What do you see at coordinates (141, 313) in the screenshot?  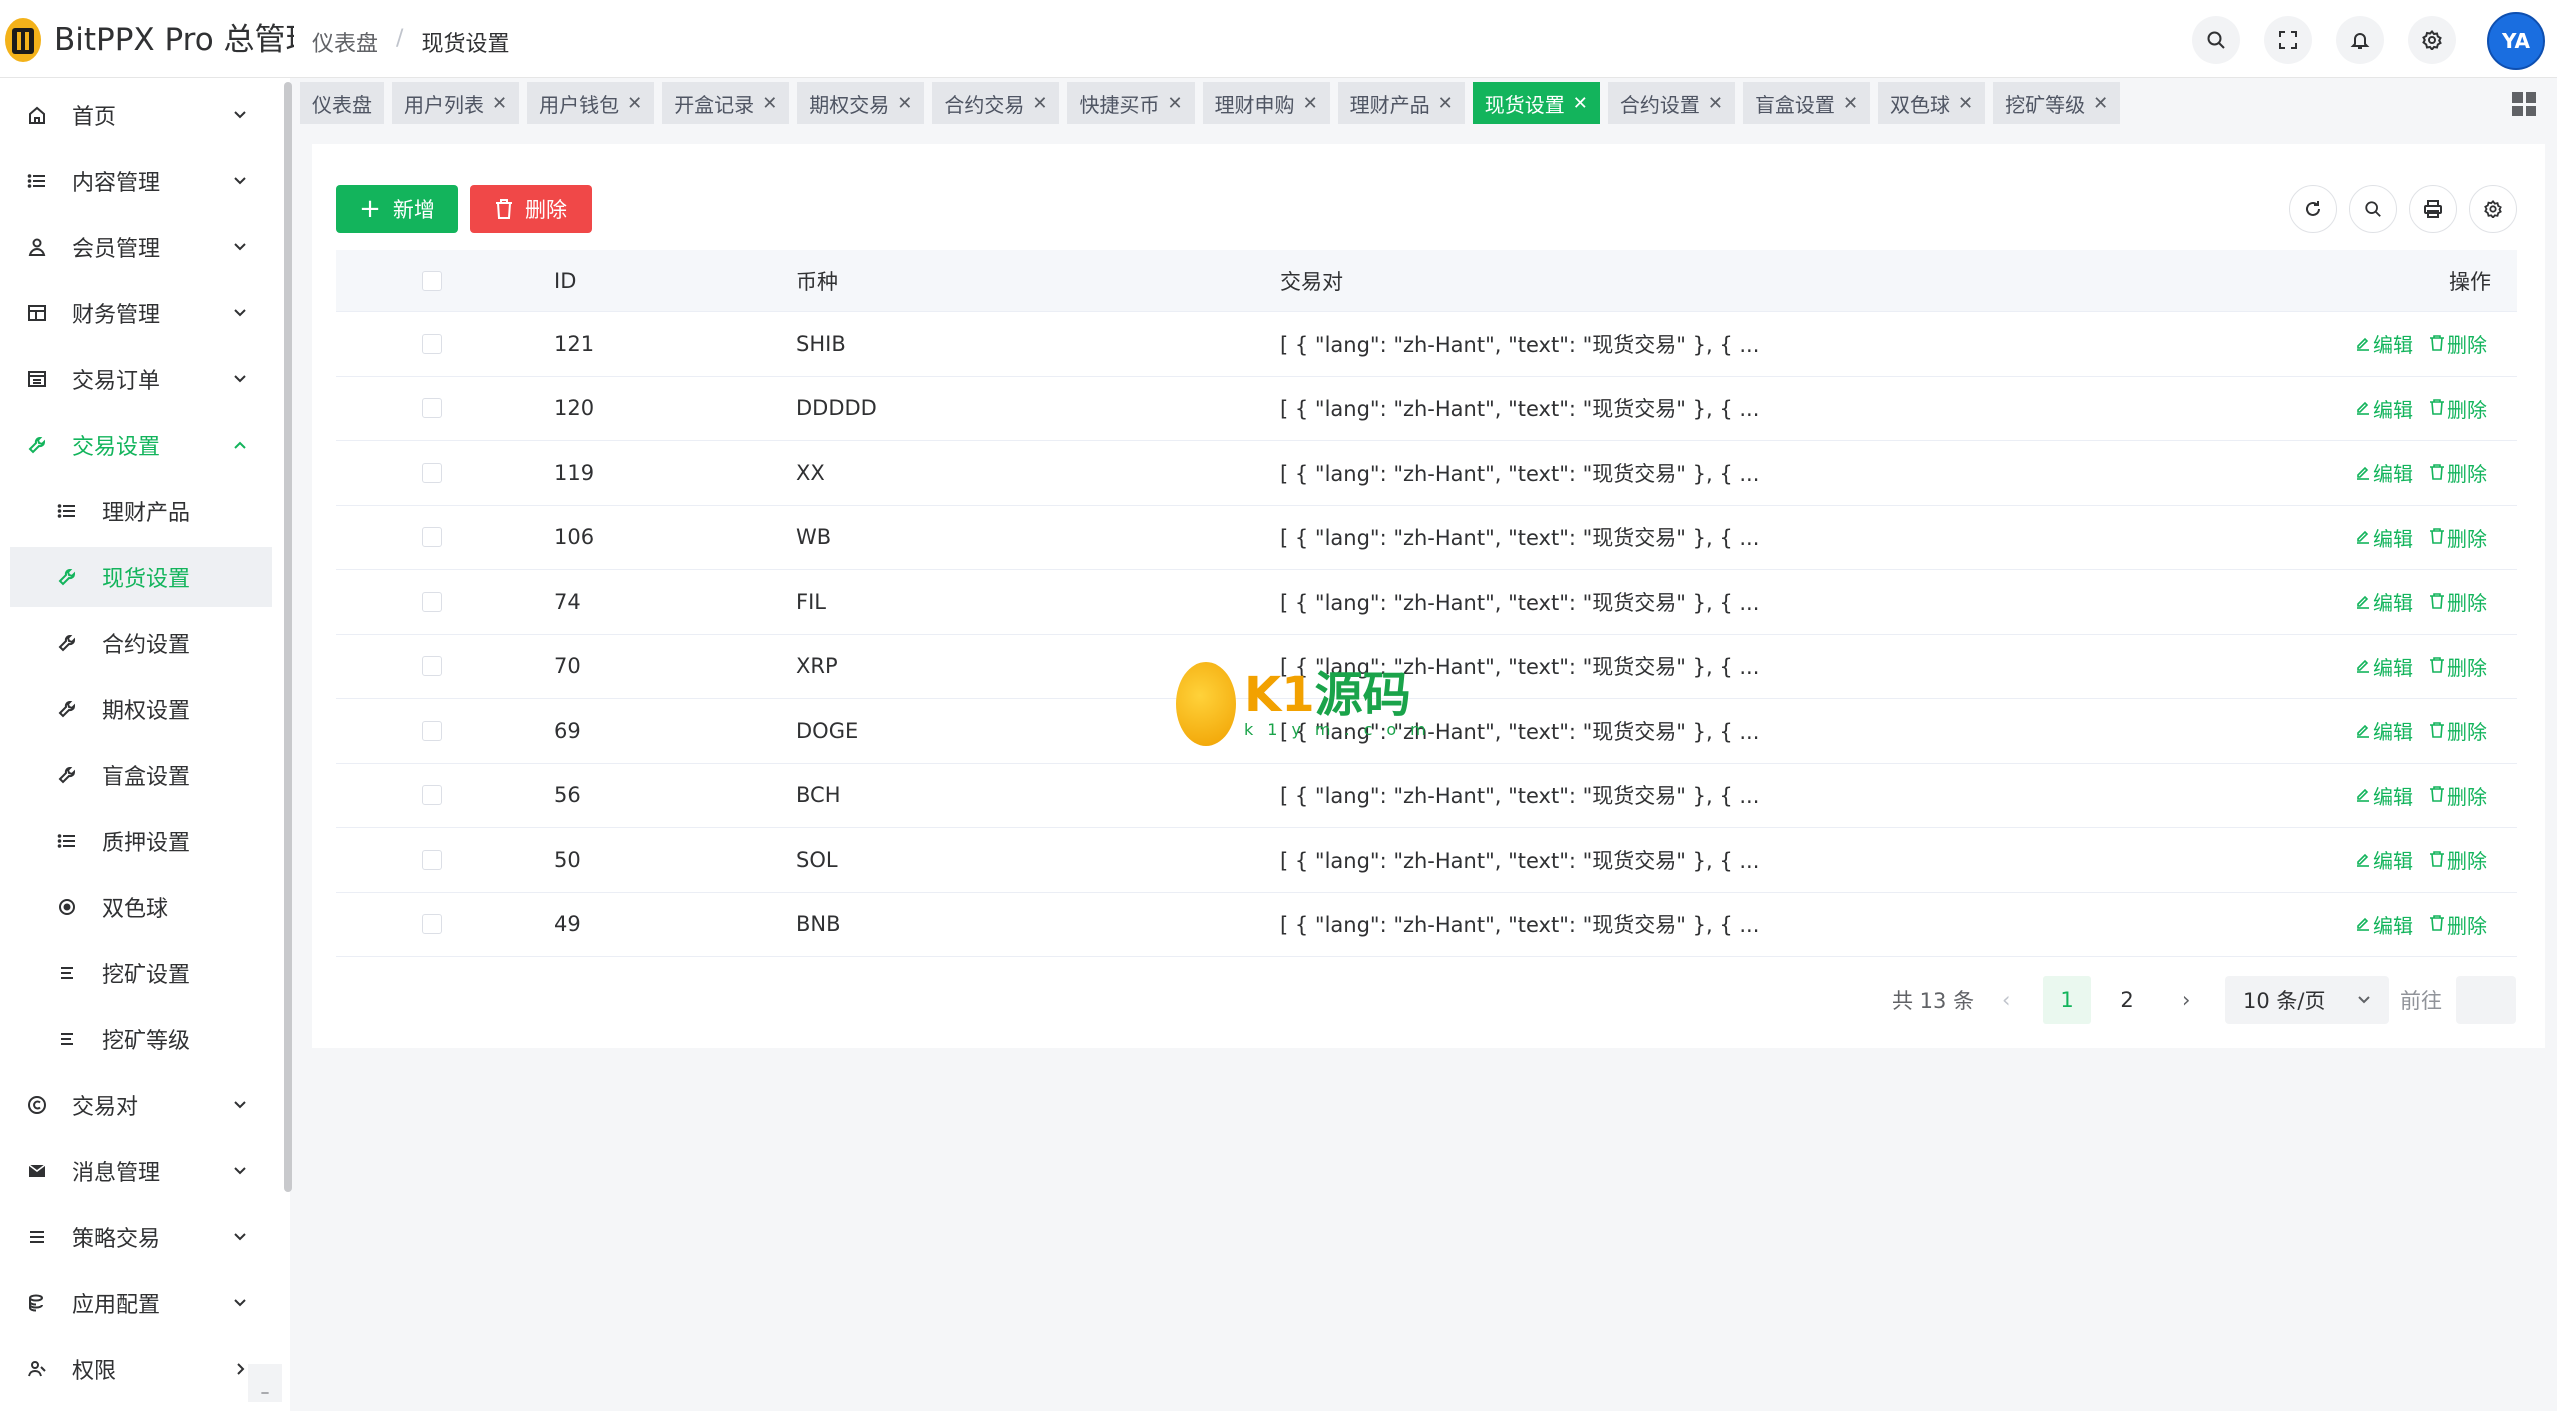 I see `sidebar-item-3: 财务管理` at bounding box center [141, 313].